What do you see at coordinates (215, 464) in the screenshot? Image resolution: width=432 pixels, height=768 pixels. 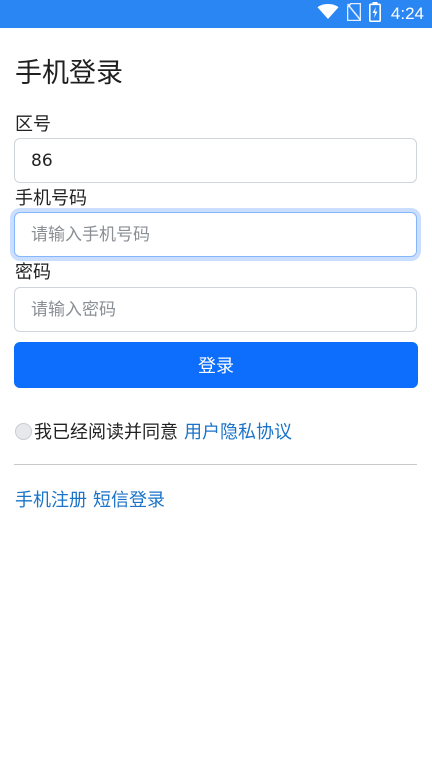 I see `divider` at bounding box center [215, 464].